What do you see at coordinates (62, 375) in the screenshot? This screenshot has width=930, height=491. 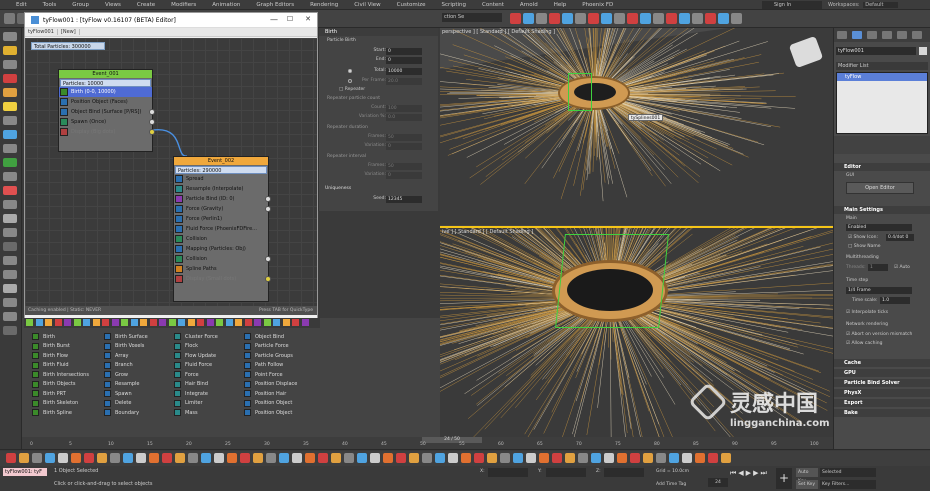 I see `palette-operator: Birth Intersections` at bounding box center [62, 375].